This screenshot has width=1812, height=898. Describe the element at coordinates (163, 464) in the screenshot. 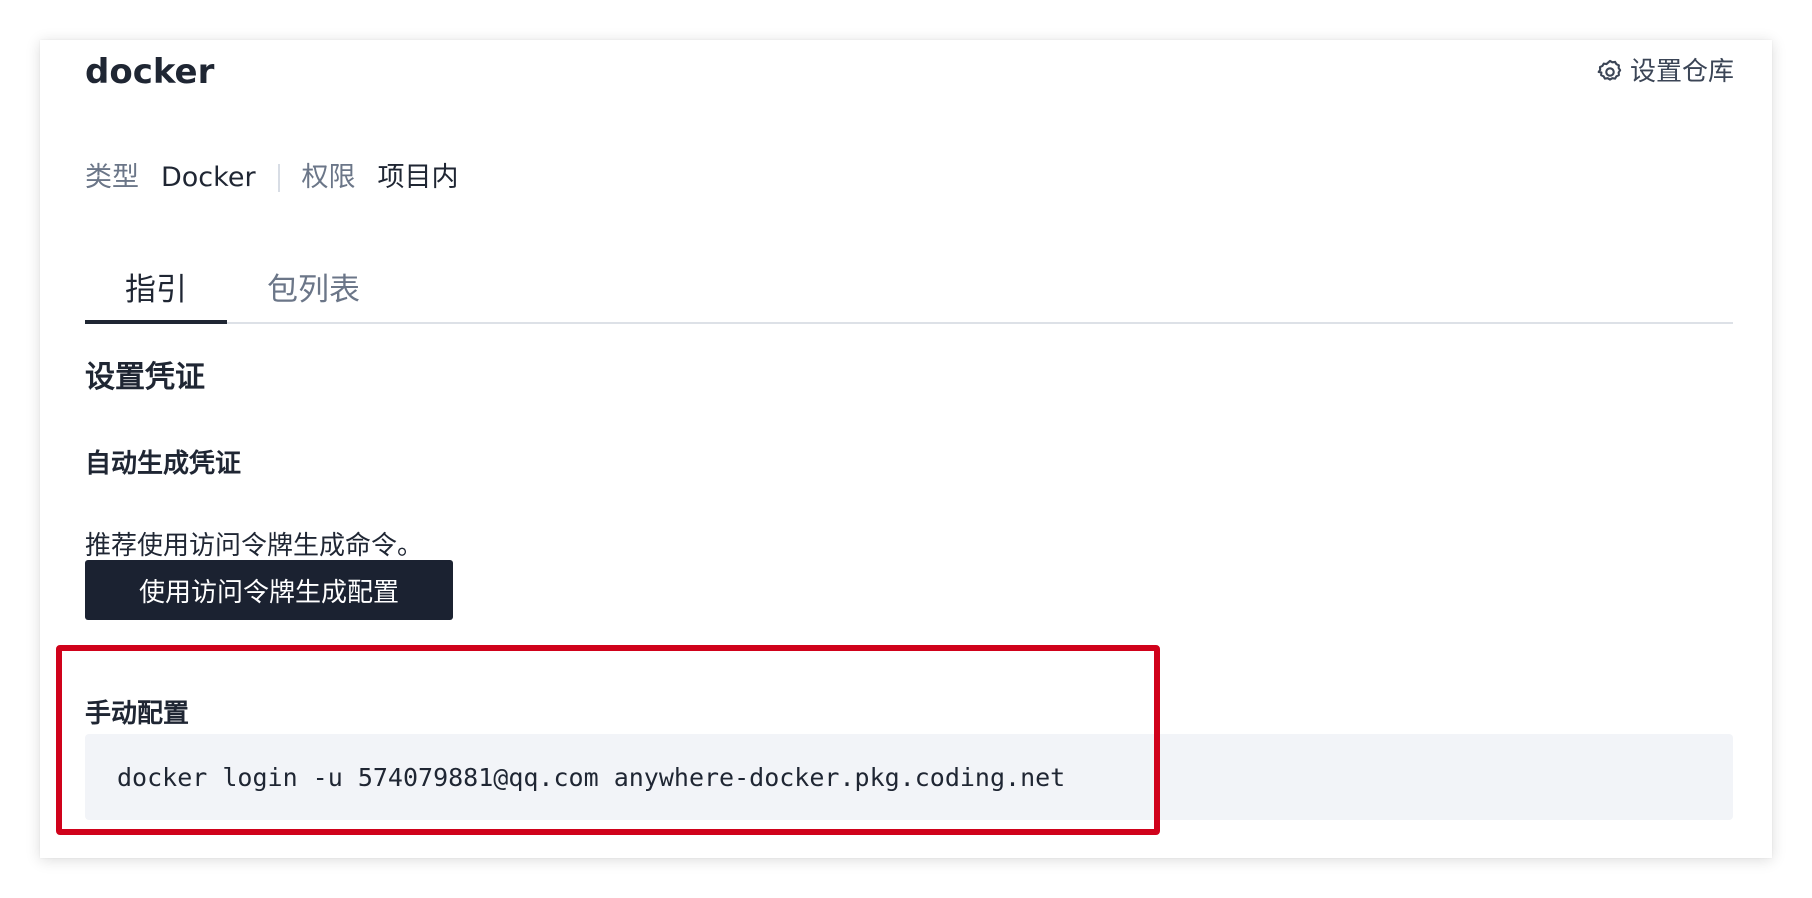

I see `auto-credentials-title: 自动生成凭证` at that location.